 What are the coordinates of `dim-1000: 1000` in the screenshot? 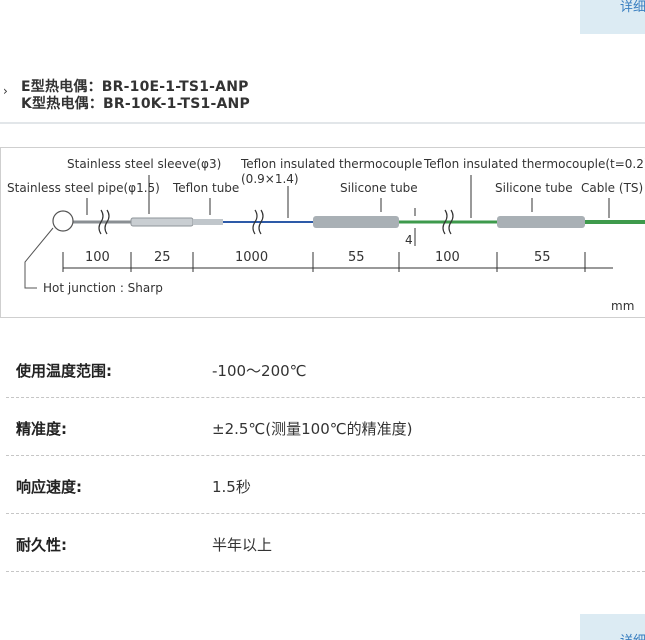 It's located at (251, 257).